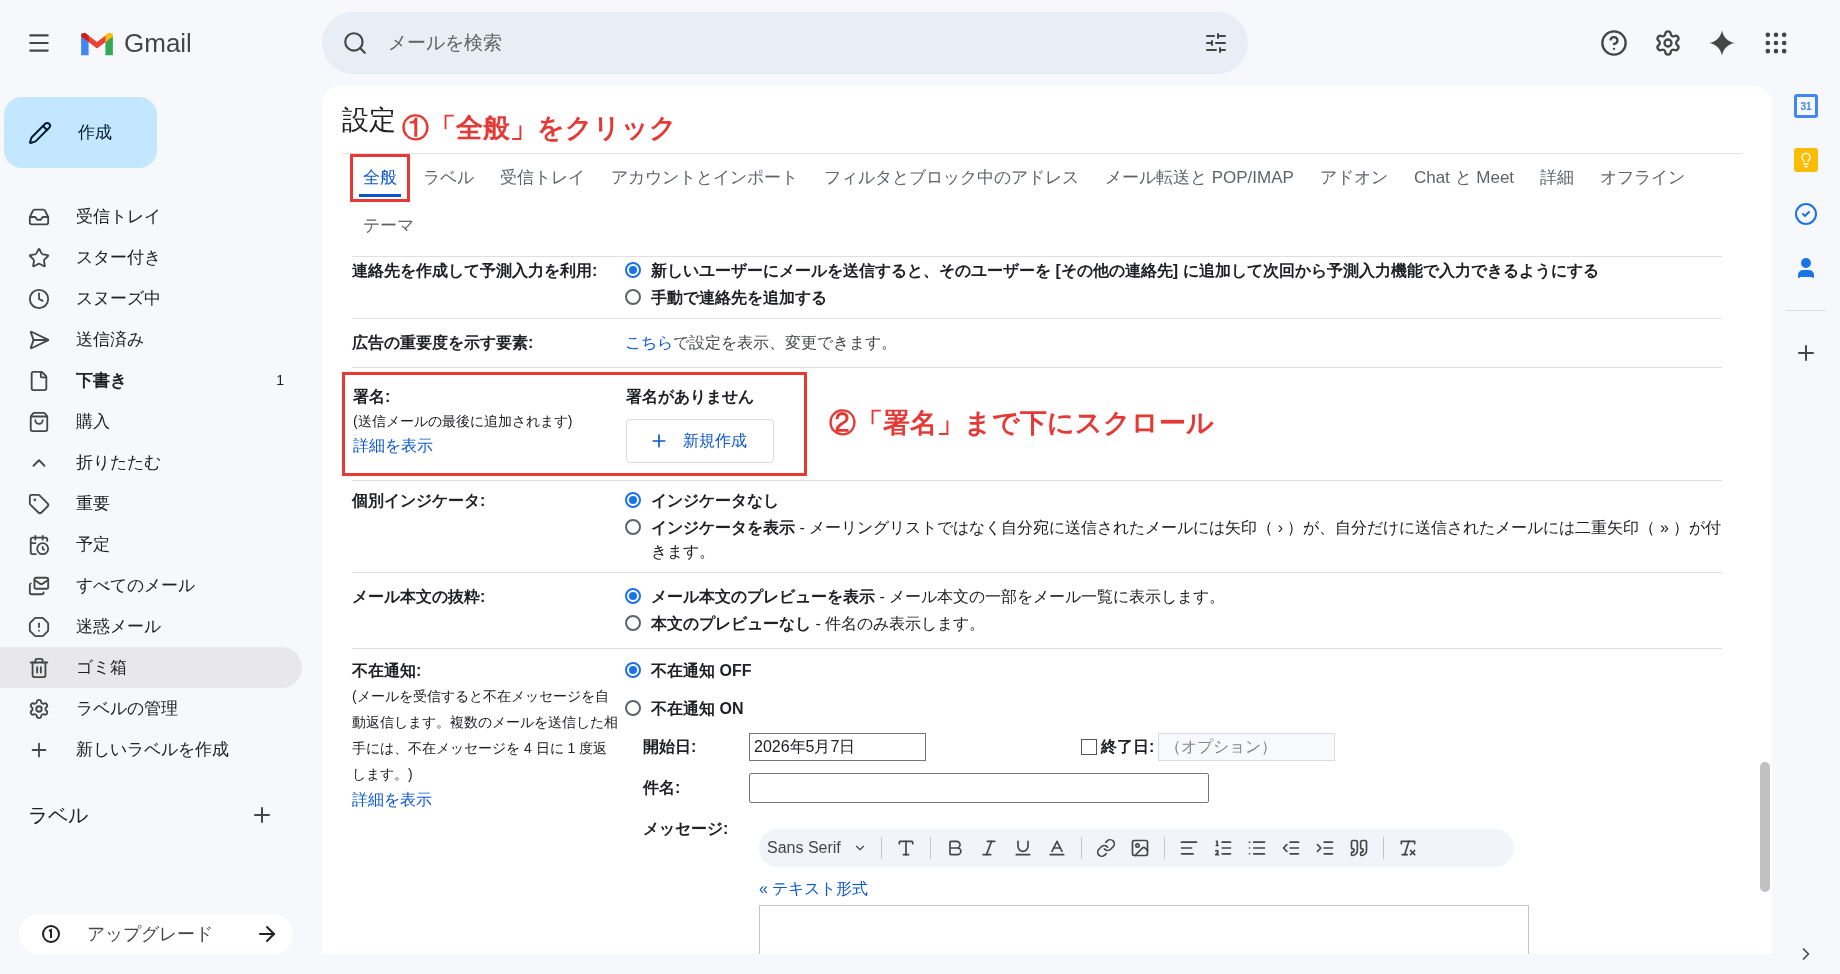  I want to click on upgrade-icon, so click(51, 934).